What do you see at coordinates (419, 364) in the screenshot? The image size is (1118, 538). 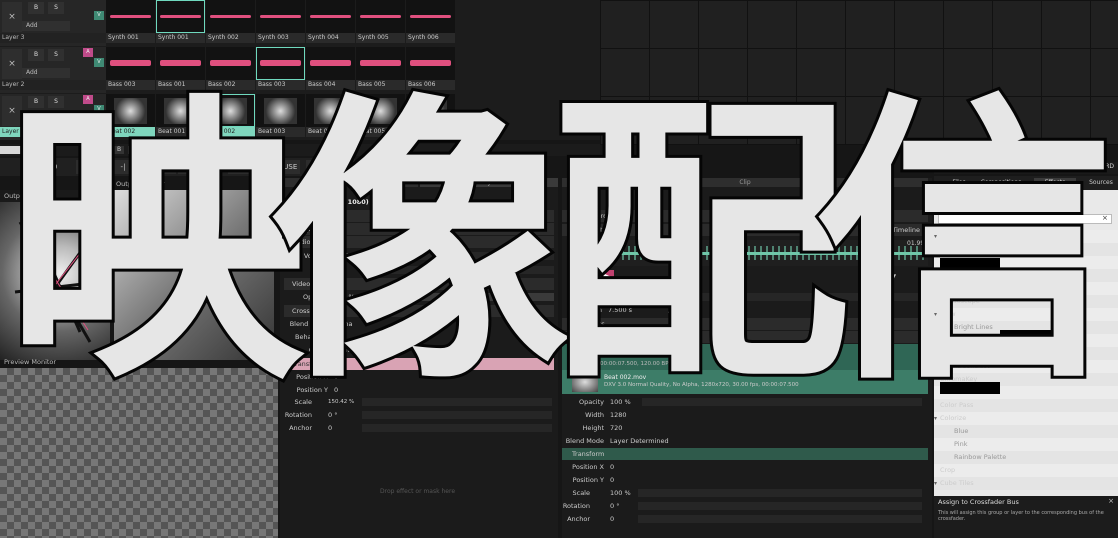 I see `section-transform: Transform` at bounding box center [419, 364].